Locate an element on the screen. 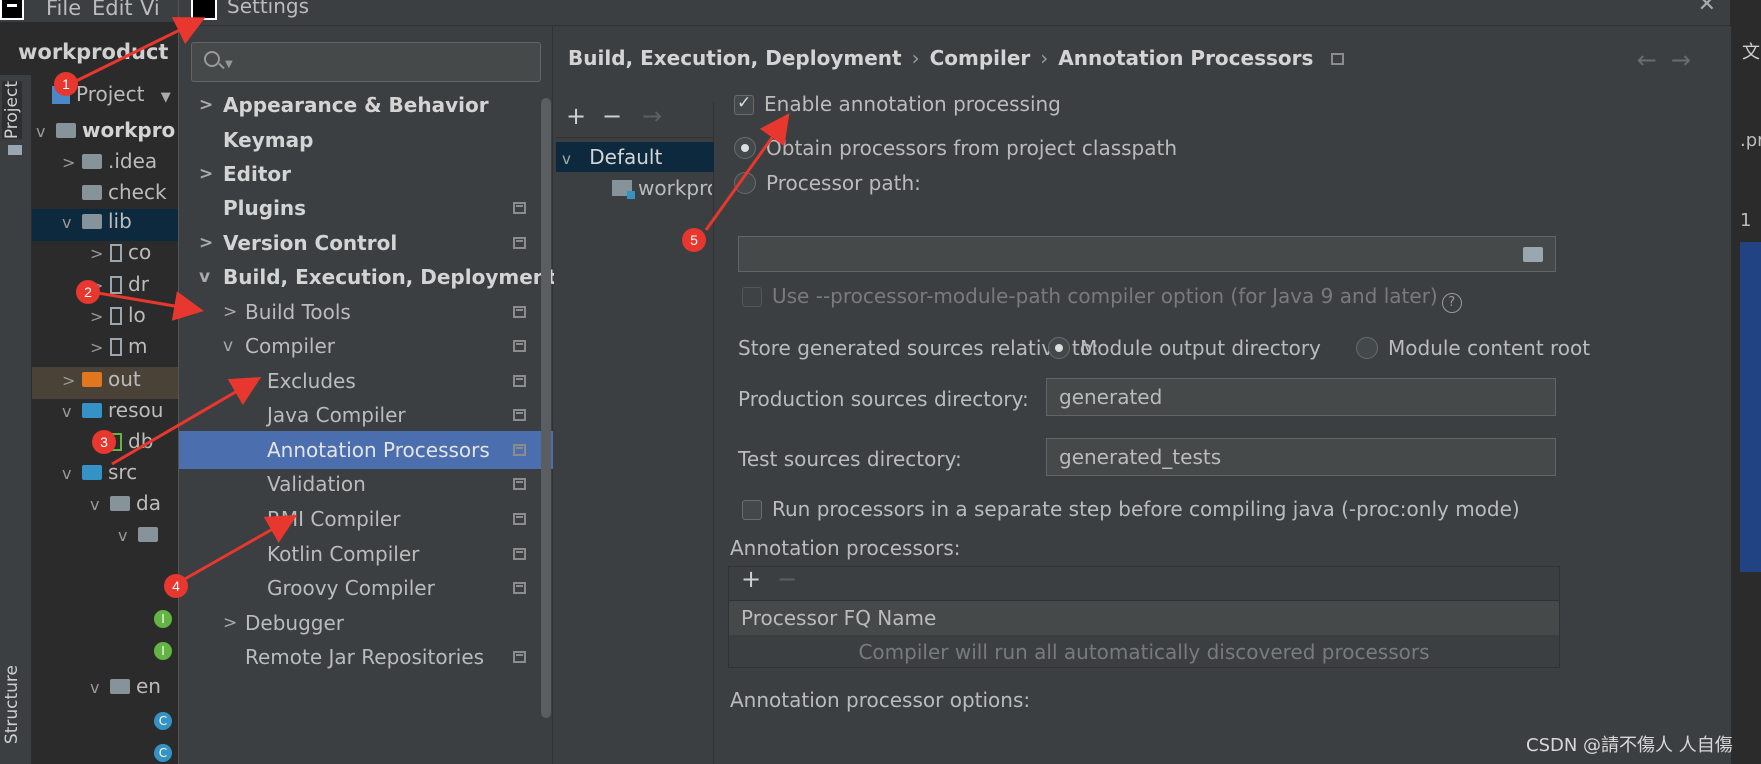 The width and height of the screenshot is (1761, 764). nav-remote-jar-repositories: Remote Jar Repositories is located at coordinates (366, 657).